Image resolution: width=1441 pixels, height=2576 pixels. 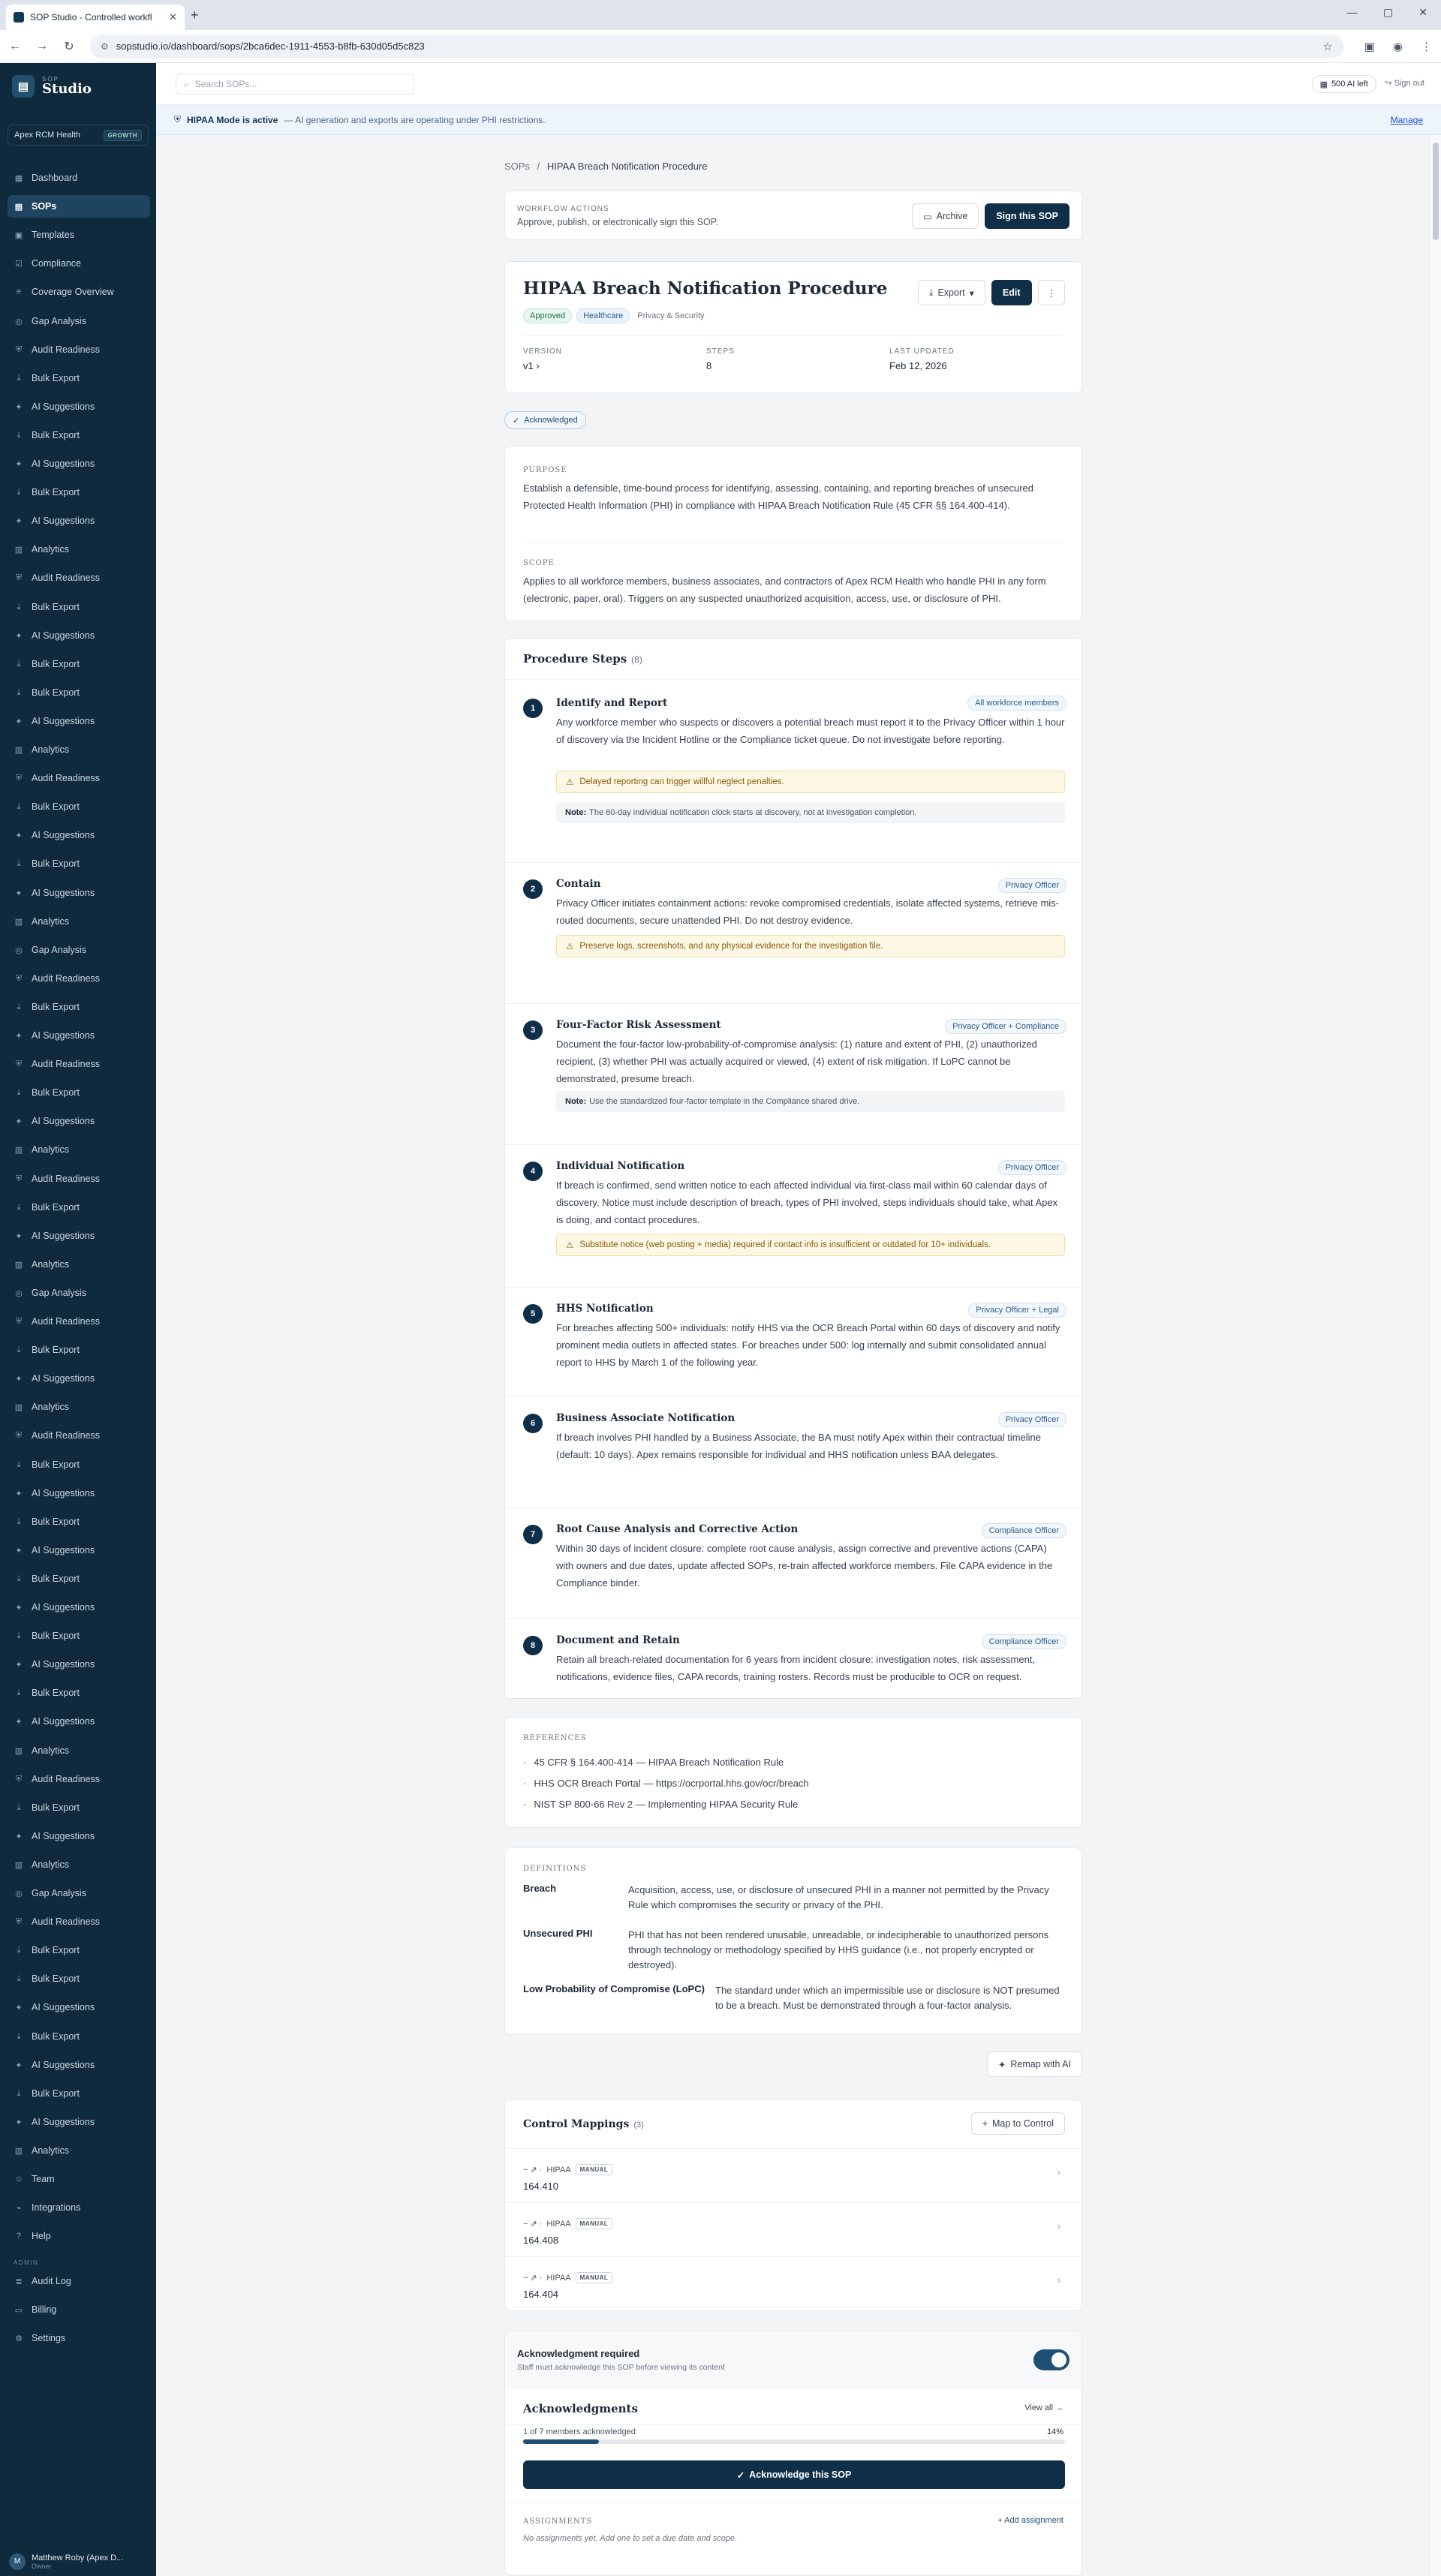 What do you see at coordinates (951, 292) in the screenshot?
I see `export-button: ⤓ Export ▾` at bounding box center [951, 292].